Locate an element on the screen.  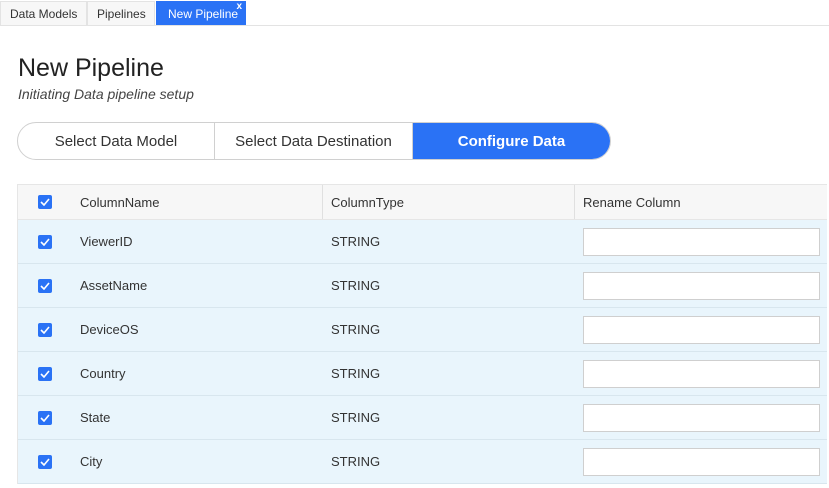
table-row: ViewerID STRING is located at coordinates (422, 242).